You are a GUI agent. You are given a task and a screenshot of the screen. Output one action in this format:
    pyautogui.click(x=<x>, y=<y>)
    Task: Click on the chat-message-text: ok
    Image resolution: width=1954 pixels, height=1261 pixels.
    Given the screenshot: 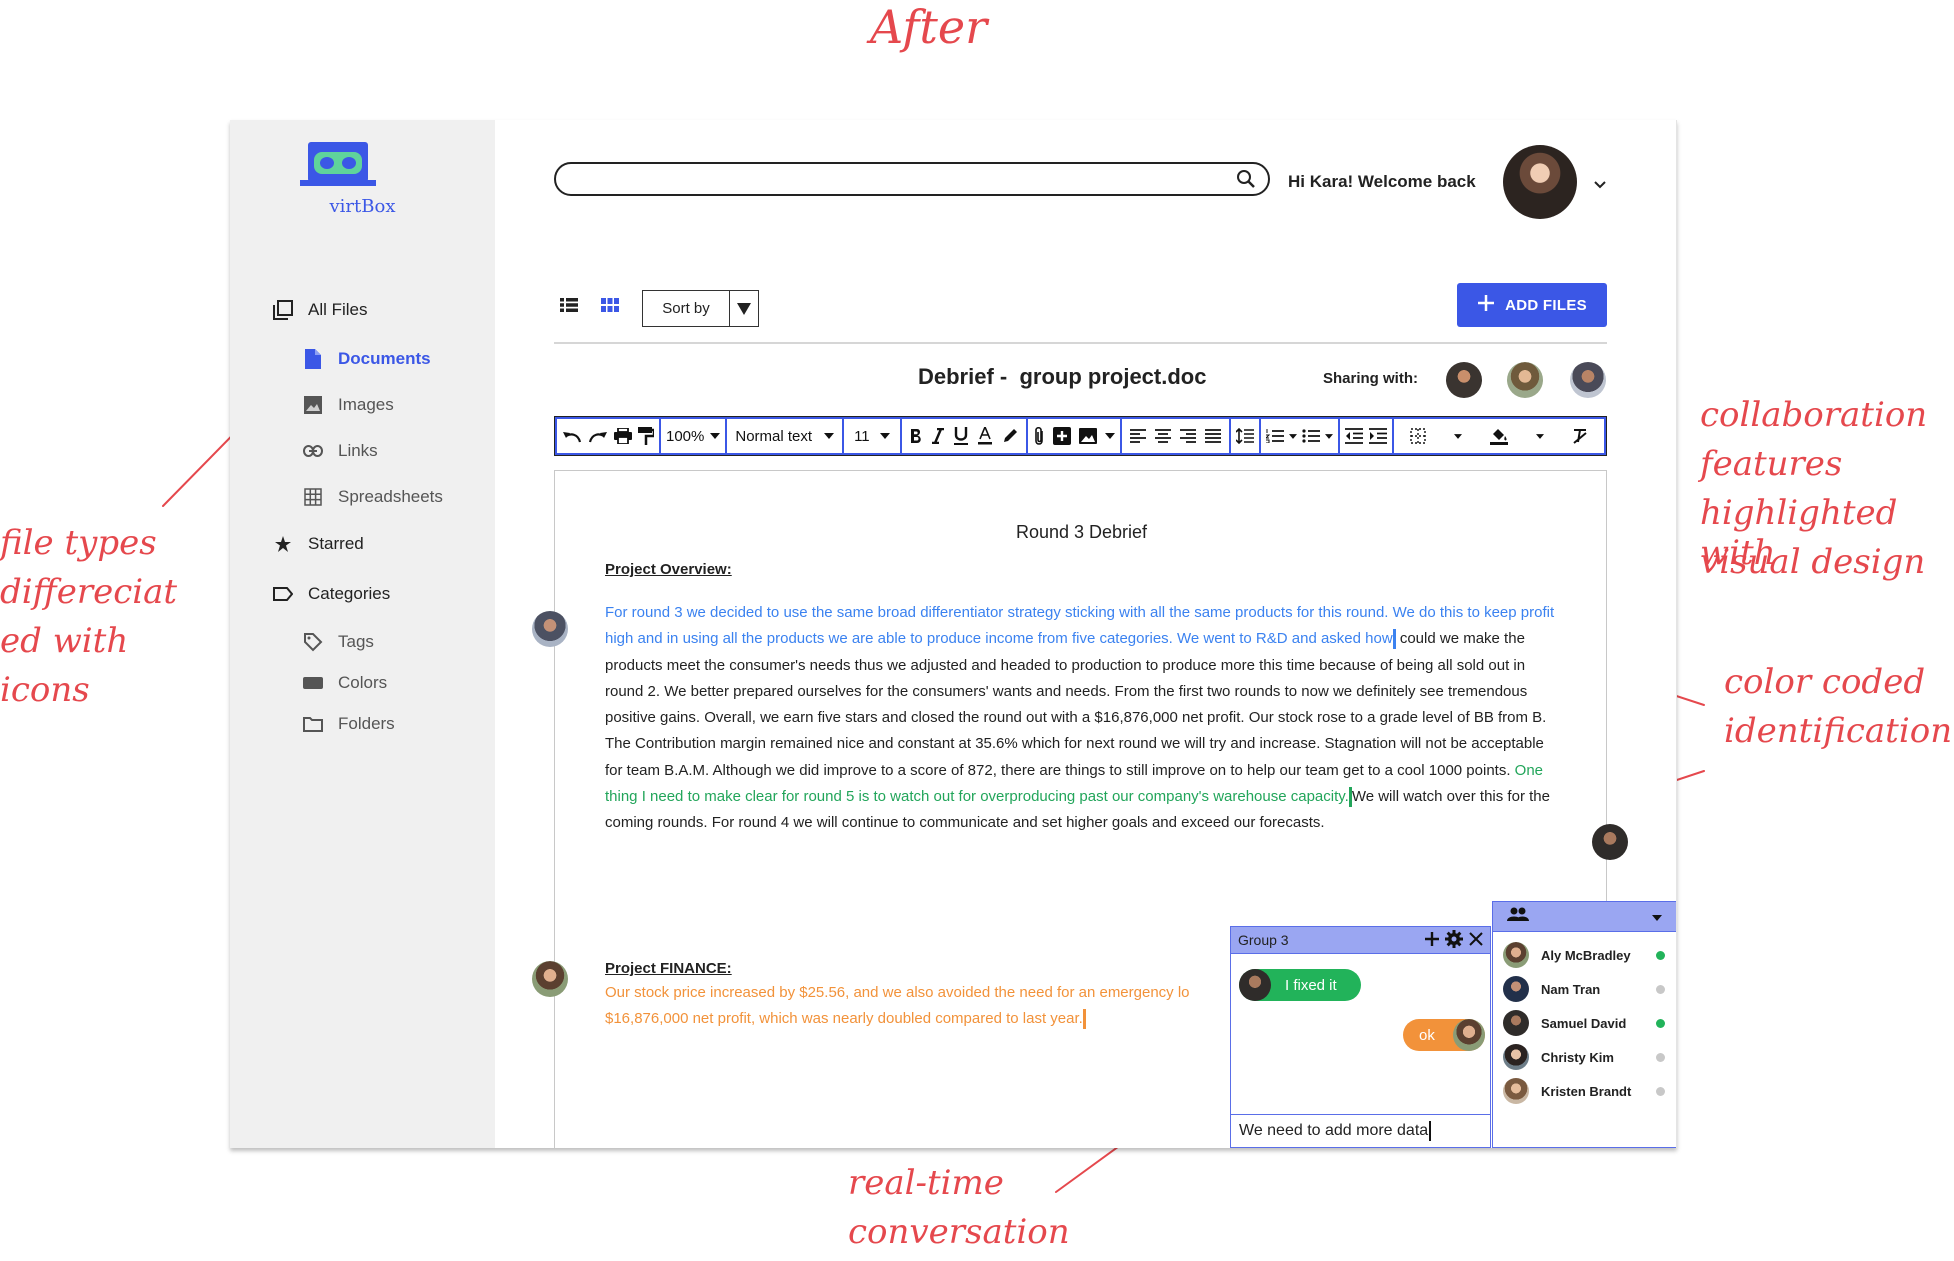 What is the action you would take?
    pyautogui.click(x=1427, y=1035)
    